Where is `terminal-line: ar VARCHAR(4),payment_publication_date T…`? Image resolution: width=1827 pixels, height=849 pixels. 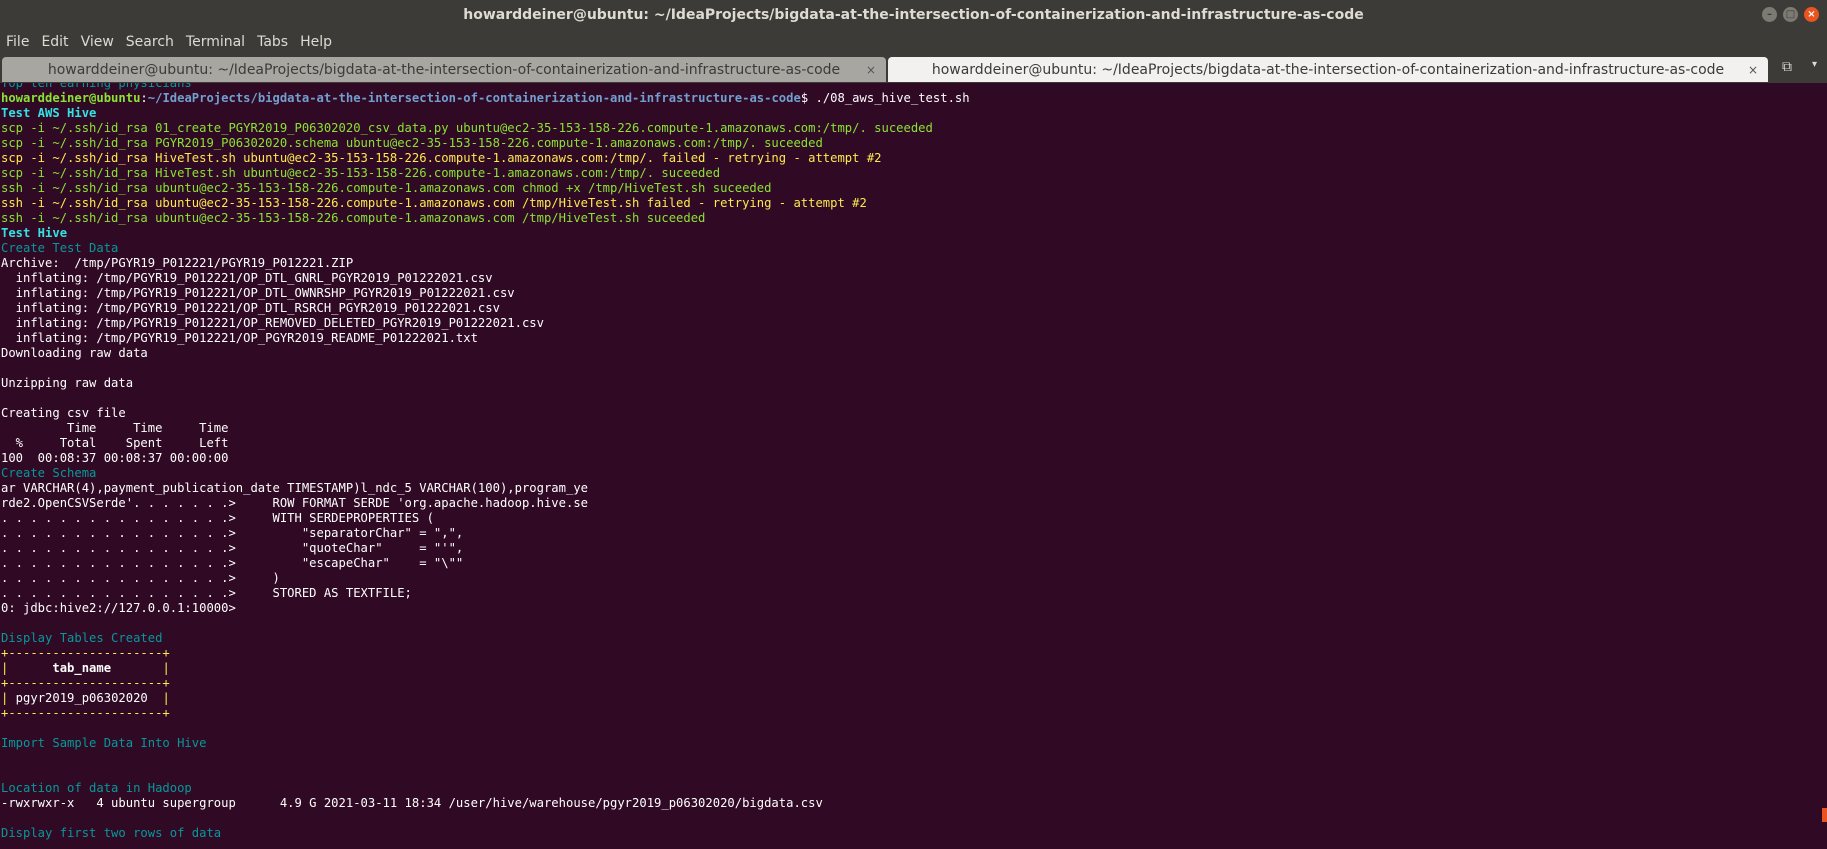
terminal-line: ar VARCHAR(4),payment_publication_date T… is located at coordinates (294, 488).